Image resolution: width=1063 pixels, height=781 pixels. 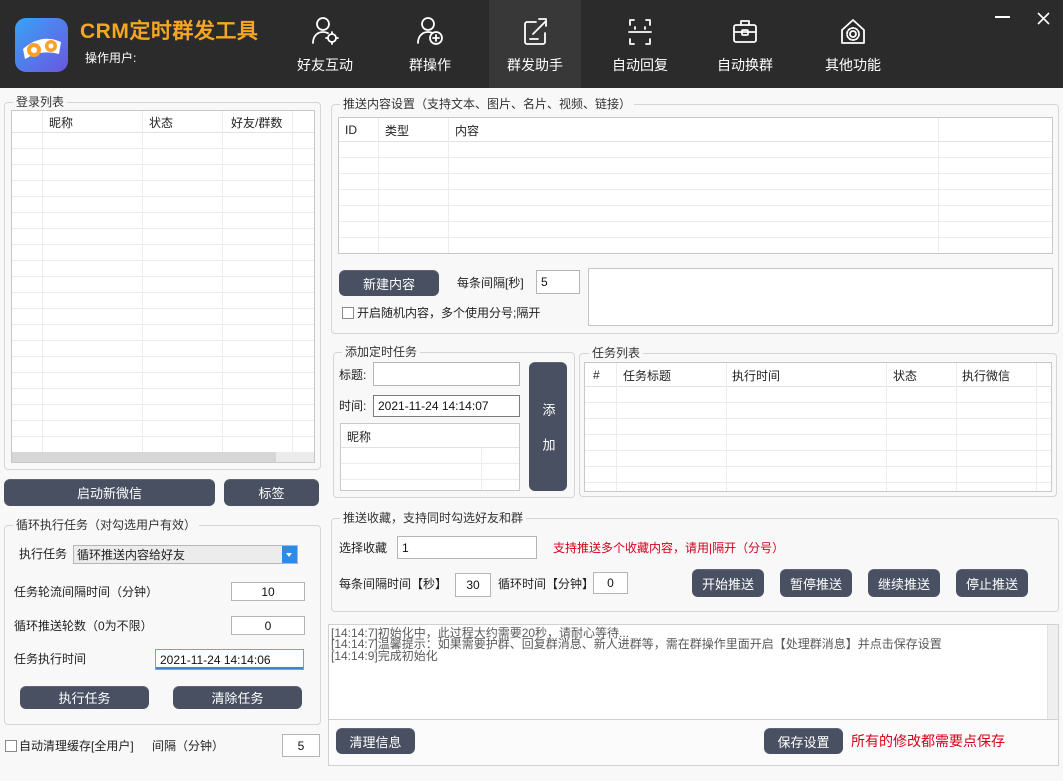 What do you see at coordinates (490, 283) in the screenshot?
I see `content-interval-label: 每条间隔[秒]` at bounding box center [490, 283].